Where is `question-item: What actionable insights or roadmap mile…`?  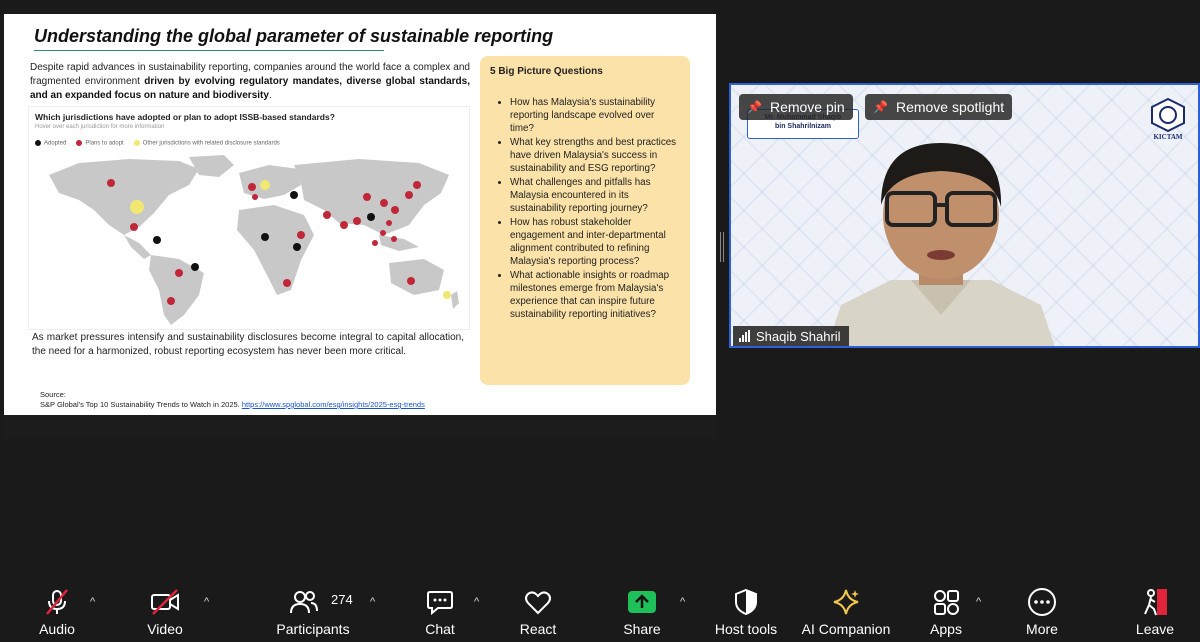 question-item: What actionable insights or roadmap mile… is located at coordinates (595, 295).